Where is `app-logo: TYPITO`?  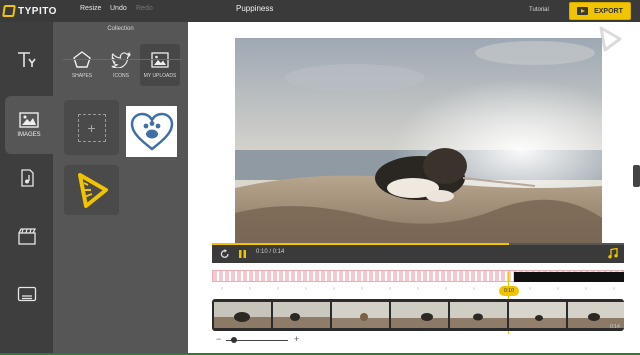
app-logo: TYPITO is located at coordinates (29, 11).